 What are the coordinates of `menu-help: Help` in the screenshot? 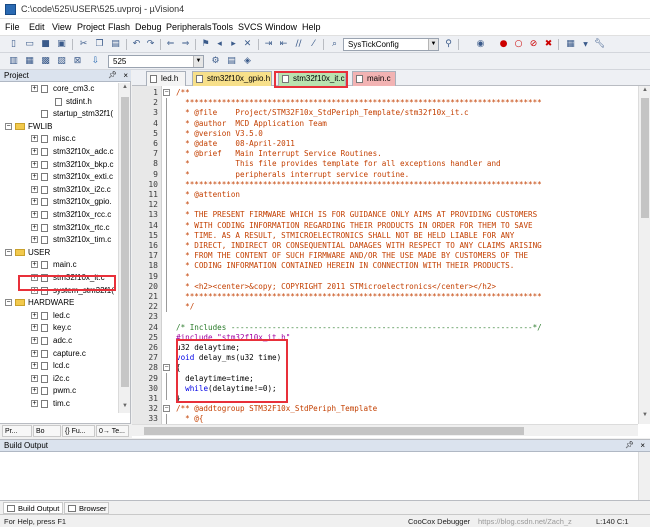 It's located at (311, 27).